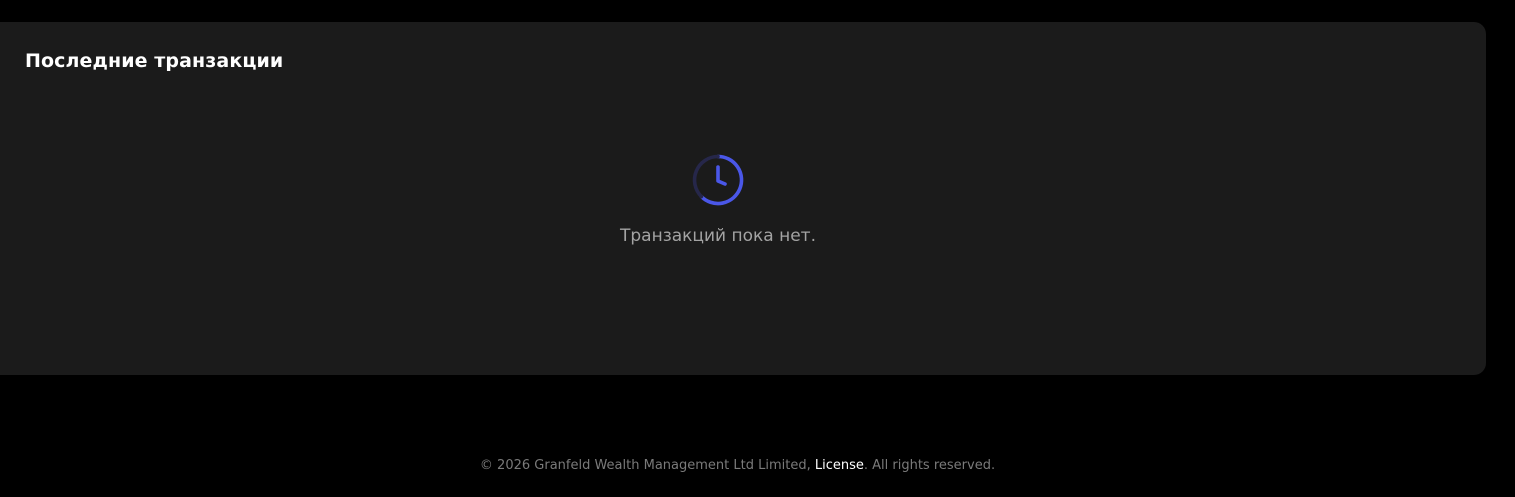 The image size is (1515, 497). What do you see at coordinates (929, 465) in the screenshot?
I see `footer-rights: . All rights reserved.` at bounding box center [929, 465].